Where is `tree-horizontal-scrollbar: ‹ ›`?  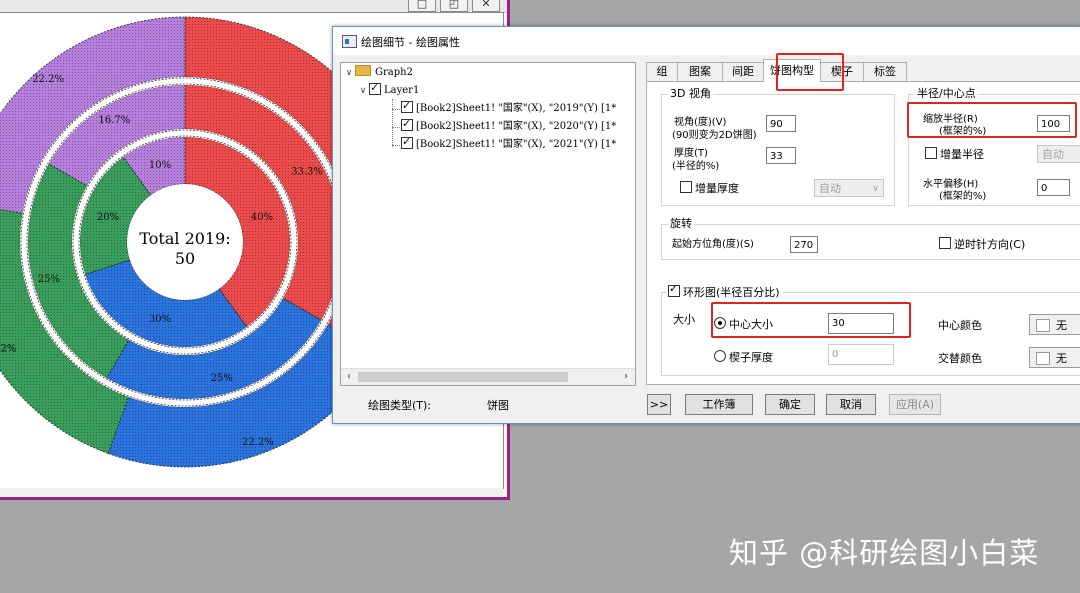 tree-horizontal-scrollbar: ‹ › is located at coordinates (488, 376).